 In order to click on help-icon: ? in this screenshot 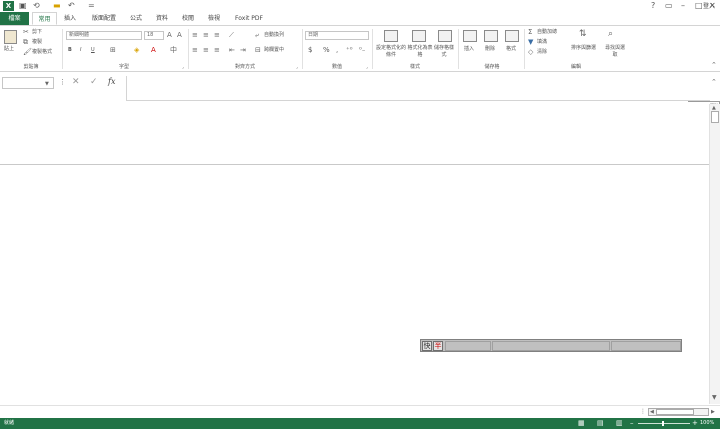, I will do `click(653, 6)`.